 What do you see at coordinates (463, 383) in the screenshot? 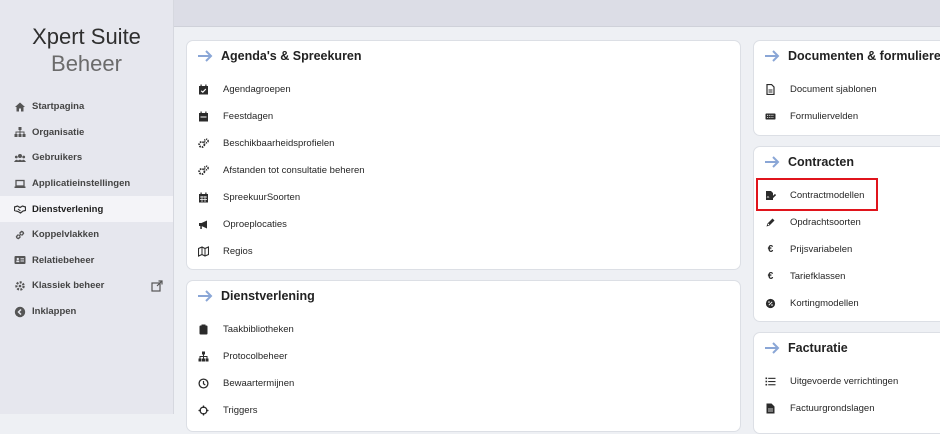
I see `list-item-bewaartermijnen: Bewaartermijnen` at bounding box center [463, 383].